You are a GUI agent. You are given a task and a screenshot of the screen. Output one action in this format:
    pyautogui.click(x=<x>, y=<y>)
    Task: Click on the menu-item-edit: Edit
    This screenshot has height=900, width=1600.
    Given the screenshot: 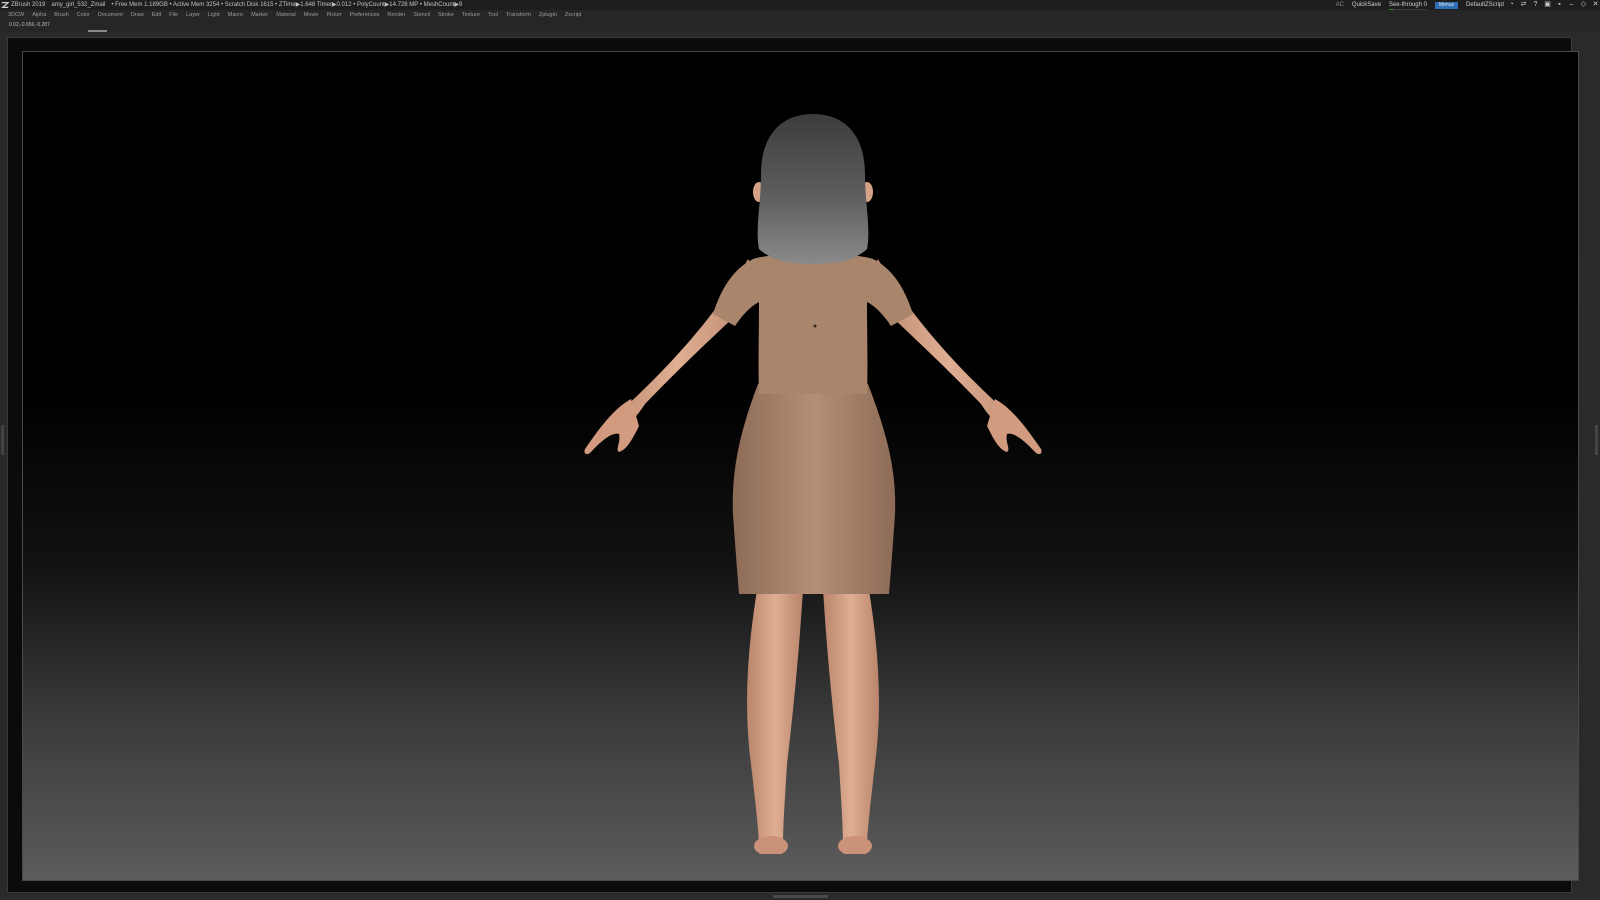 What is the action you would take?
    pyautogui.click(x=156, y=15)
    